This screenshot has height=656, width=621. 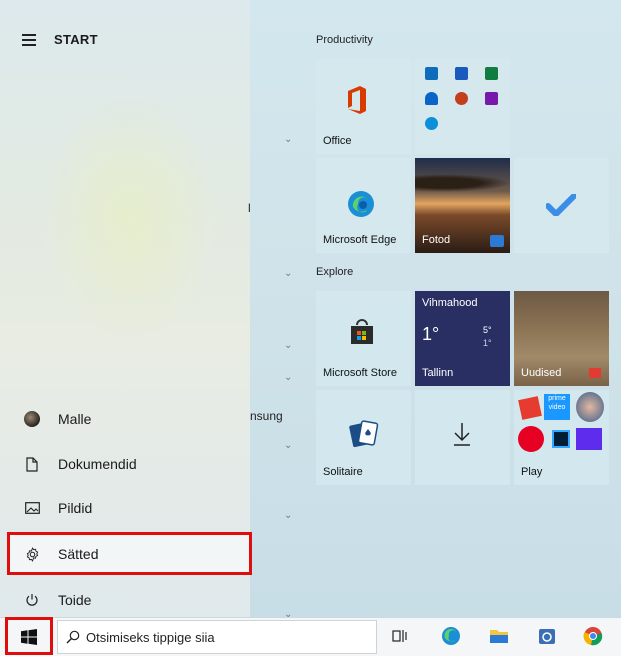 I want to click on app-list-truncated-text: l, so click(x=249, y=208).